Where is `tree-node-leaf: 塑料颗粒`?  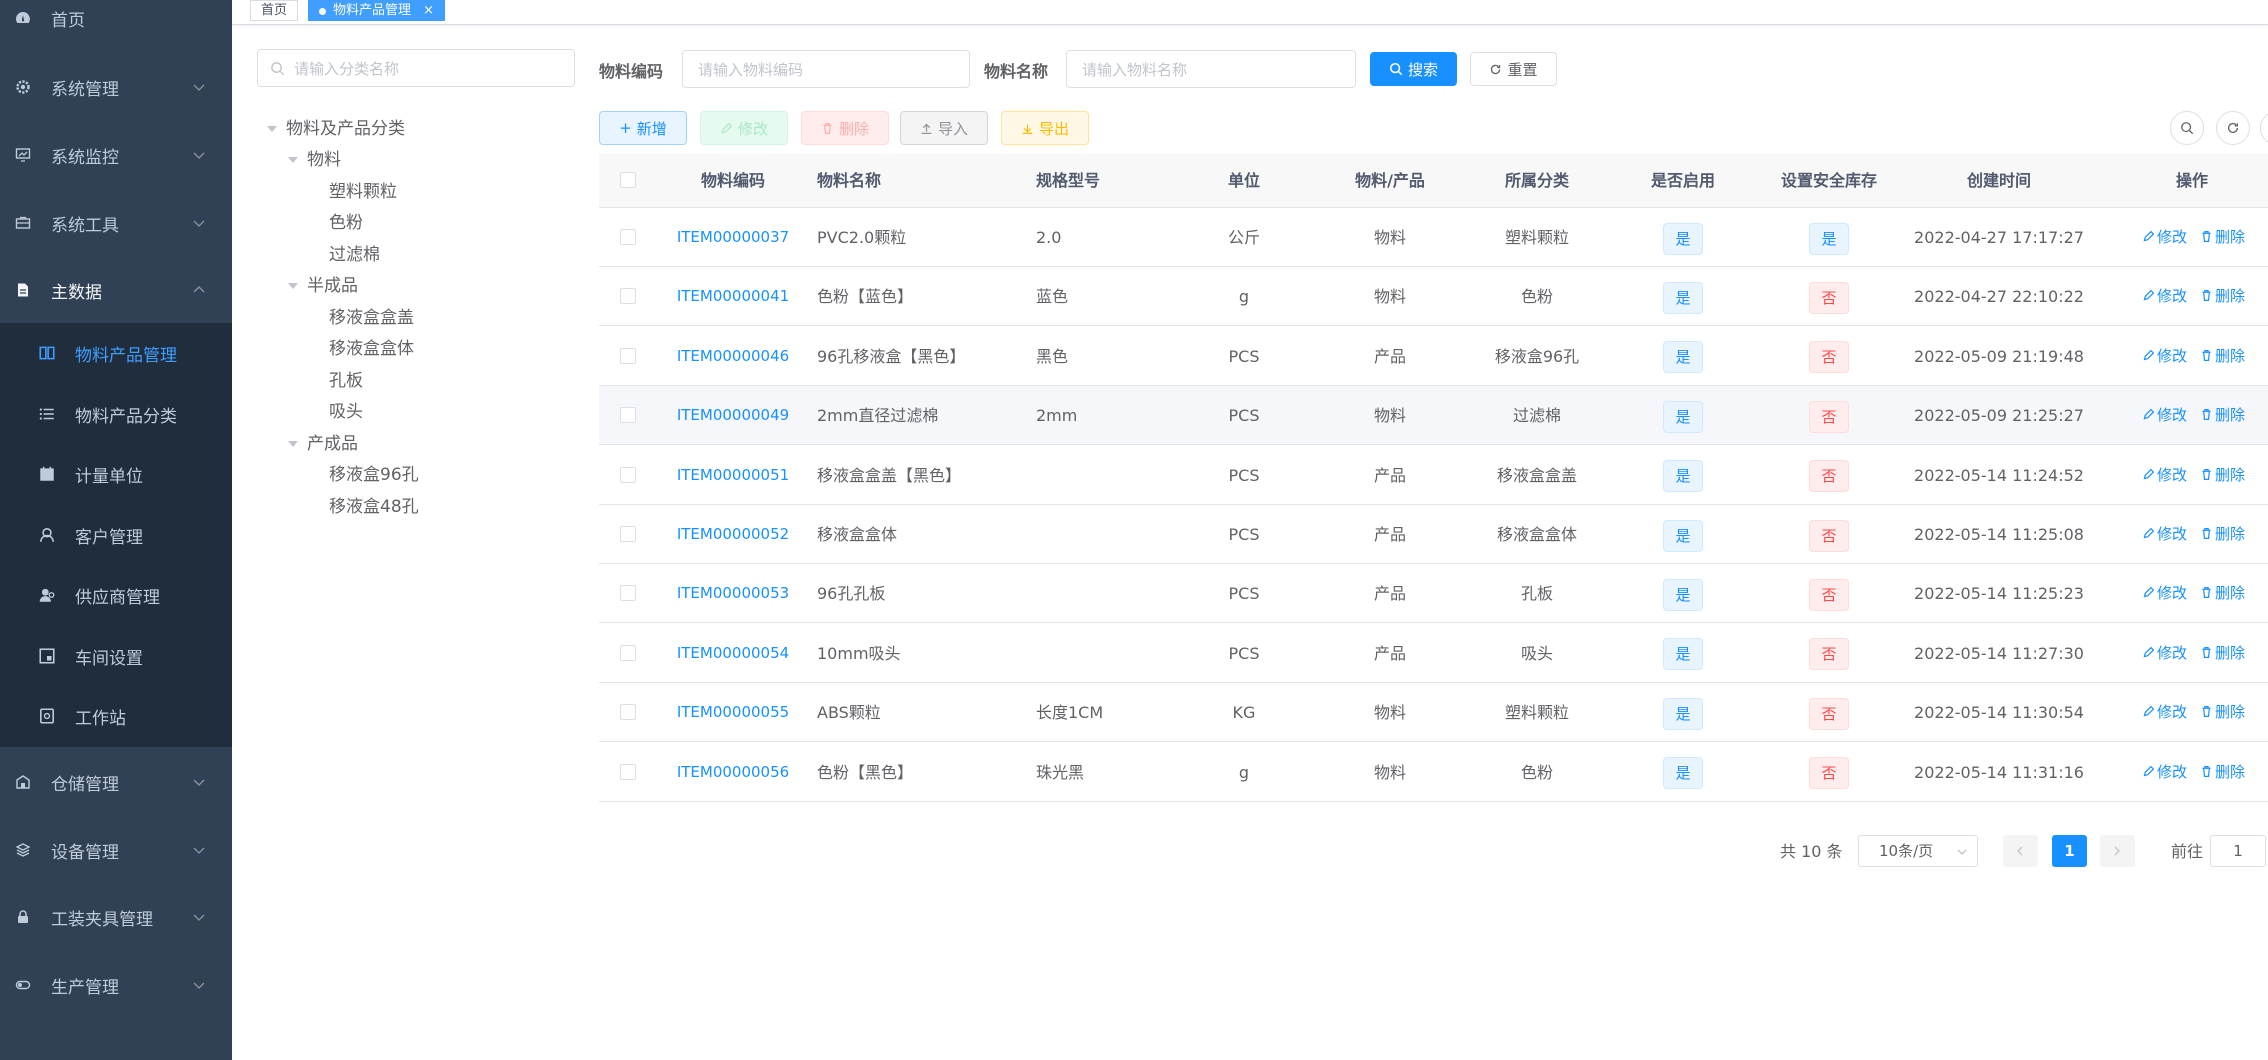 tree-node-leaf: 塑料颗粒 is located at coordinates (363, 192).